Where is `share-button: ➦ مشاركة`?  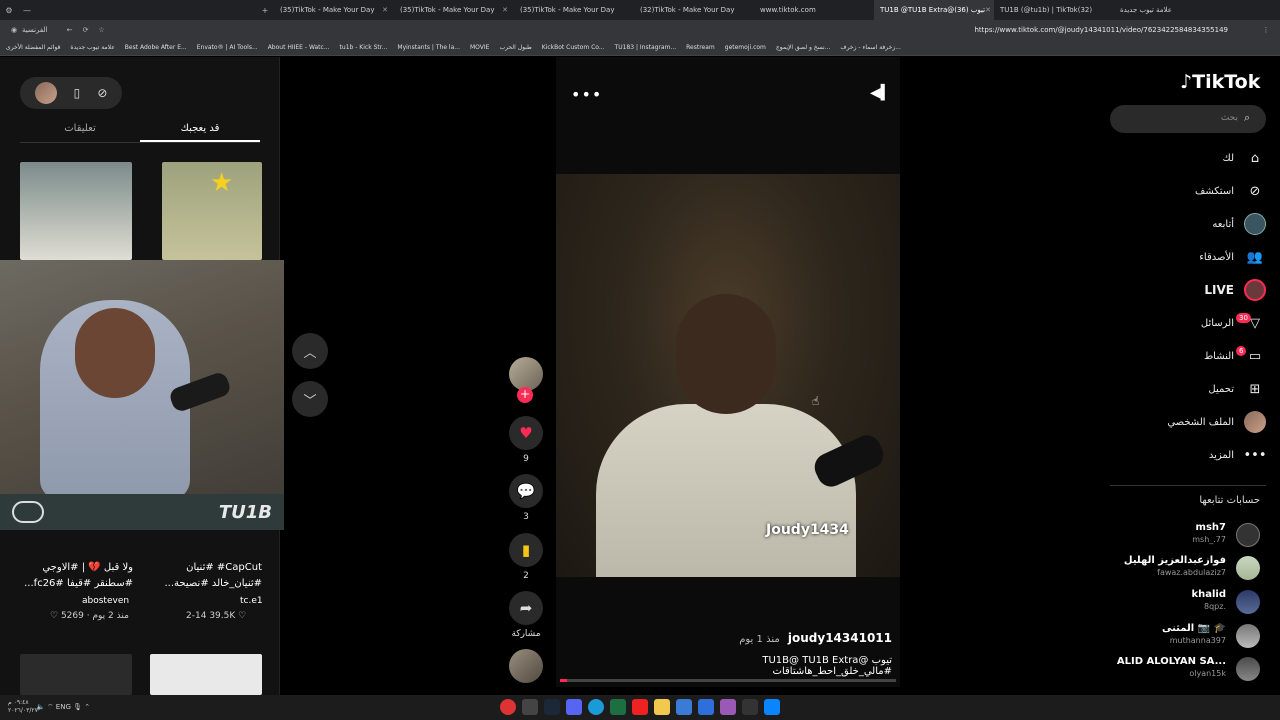
share-button: ➦ مشاركة is located at coordinates (526, 615).